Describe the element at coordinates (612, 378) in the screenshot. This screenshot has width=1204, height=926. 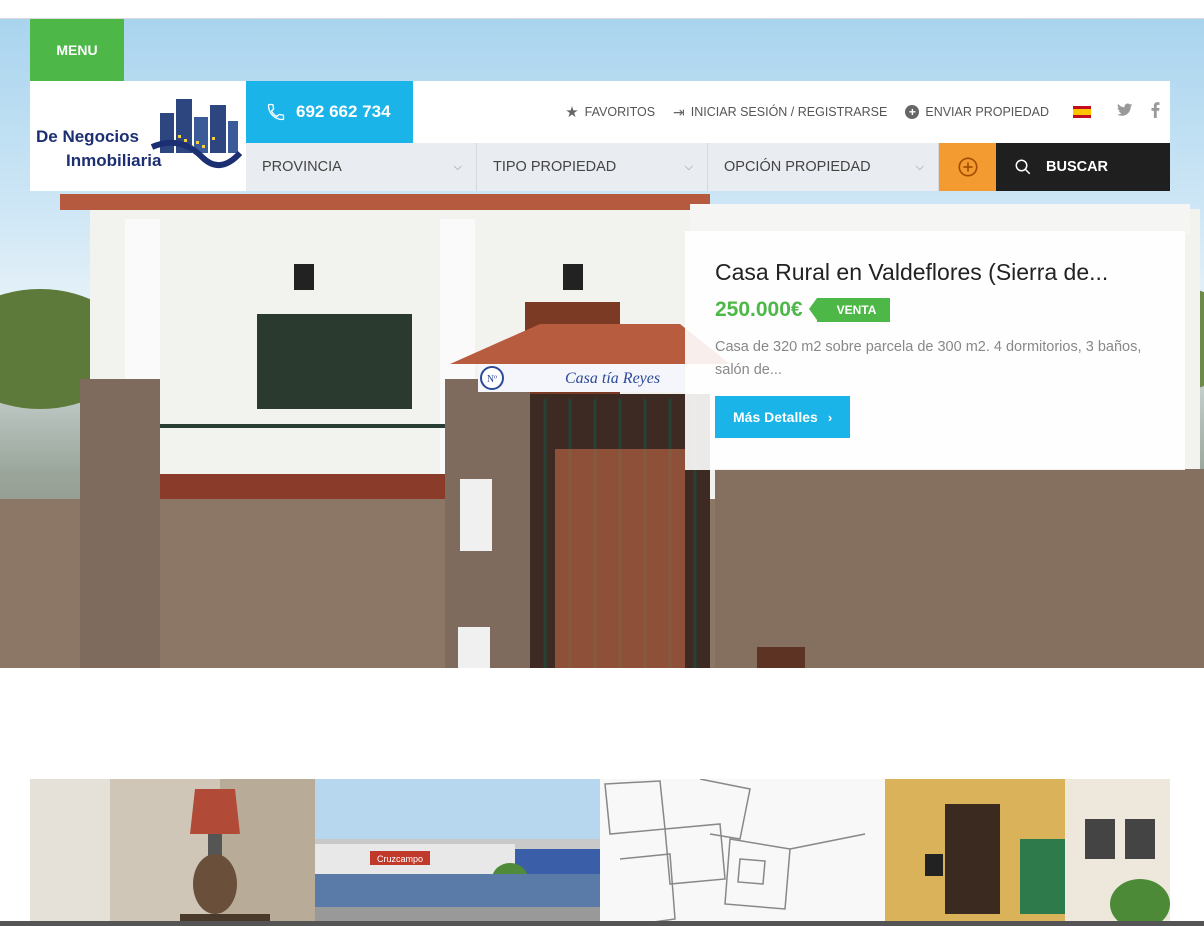
I see `hero-sign-text: Casa tía Reyes` at that location.